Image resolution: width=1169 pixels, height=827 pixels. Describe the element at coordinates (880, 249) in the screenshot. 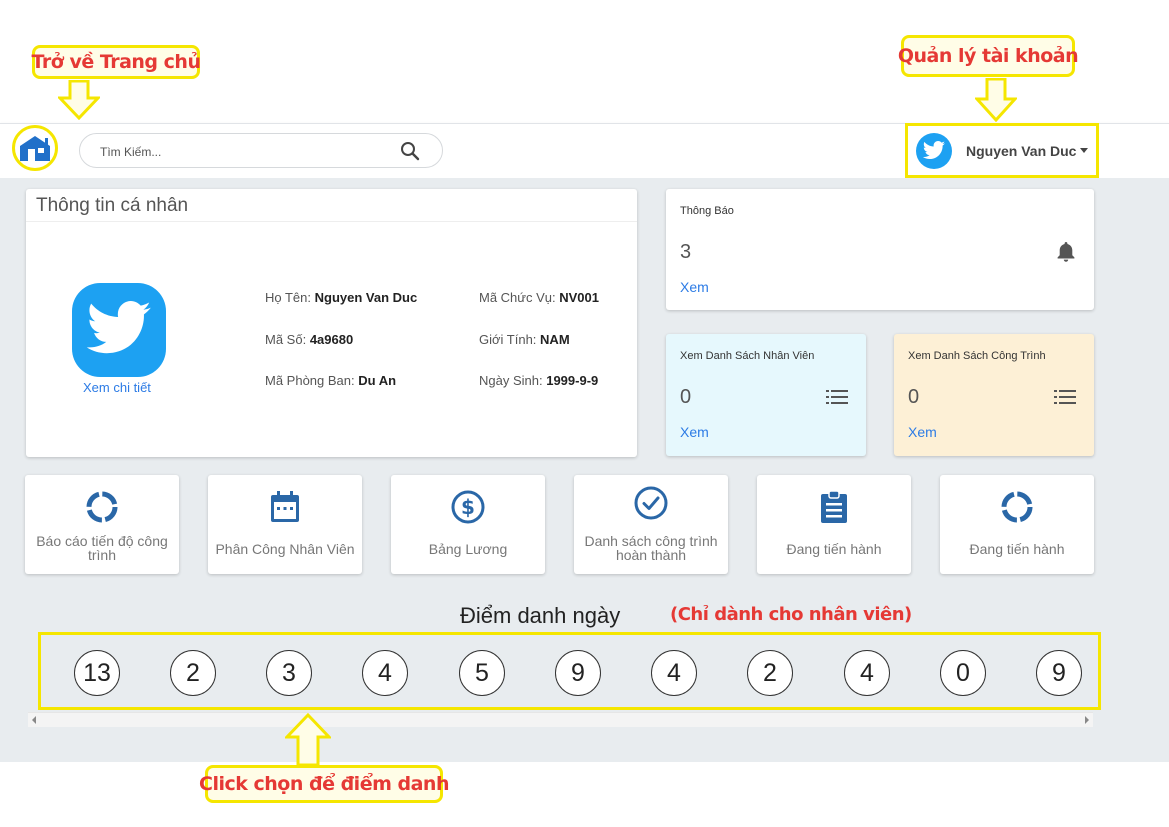

I see `notifications-card: Thông Báo 3 Xem` at that location.